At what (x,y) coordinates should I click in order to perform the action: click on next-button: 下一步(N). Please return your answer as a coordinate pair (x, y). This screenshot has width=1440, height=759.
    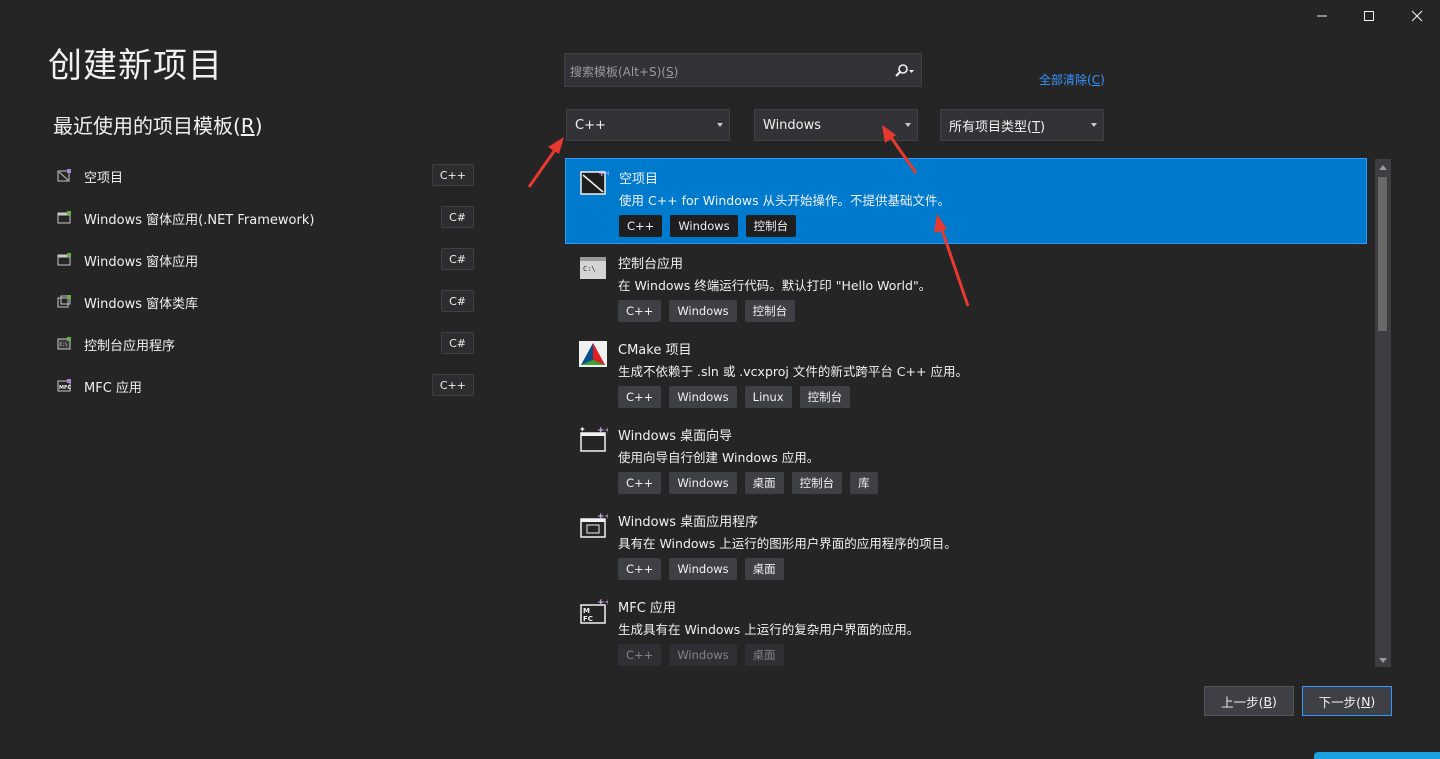
    Looking at the image, I should click on (1347, 701).